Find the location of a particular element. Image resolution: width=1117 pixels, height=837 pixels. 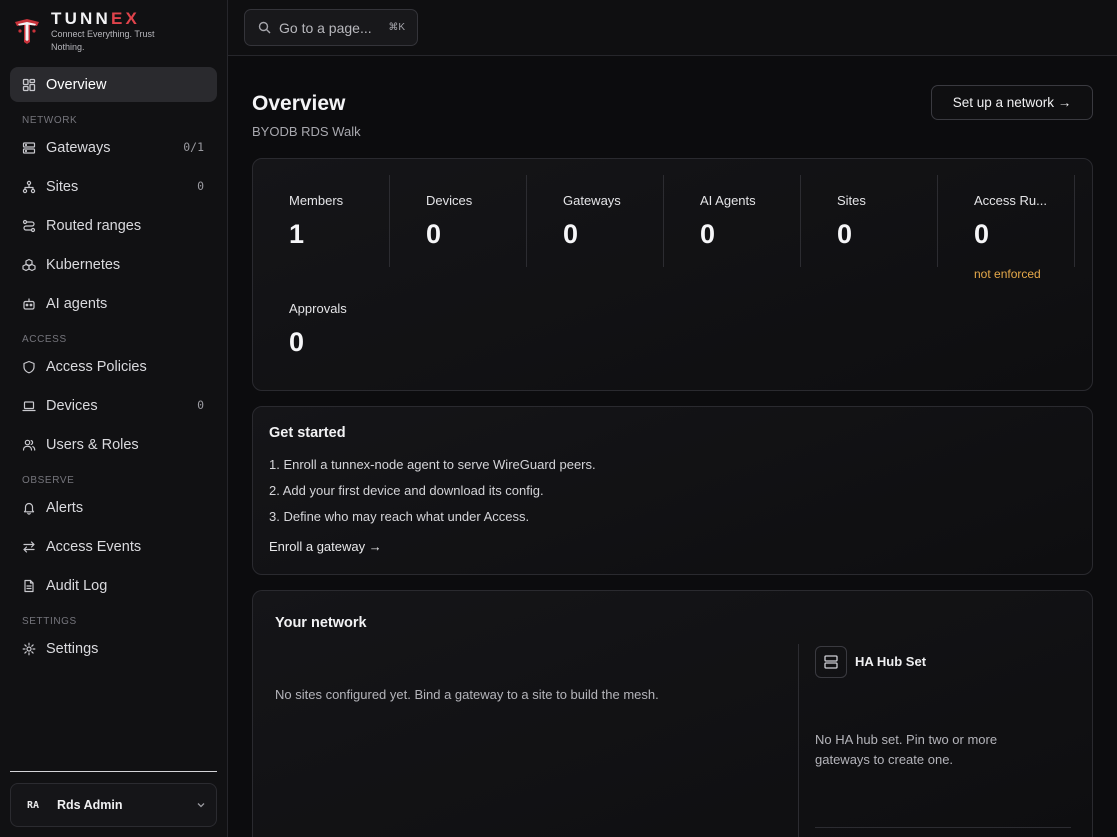

stat-label: Approvals is located at coordinates (318, 308).